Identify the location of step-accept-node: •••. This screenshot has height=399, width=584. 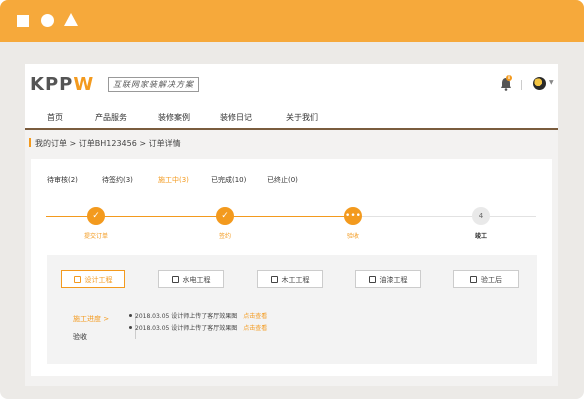
(353, 216).